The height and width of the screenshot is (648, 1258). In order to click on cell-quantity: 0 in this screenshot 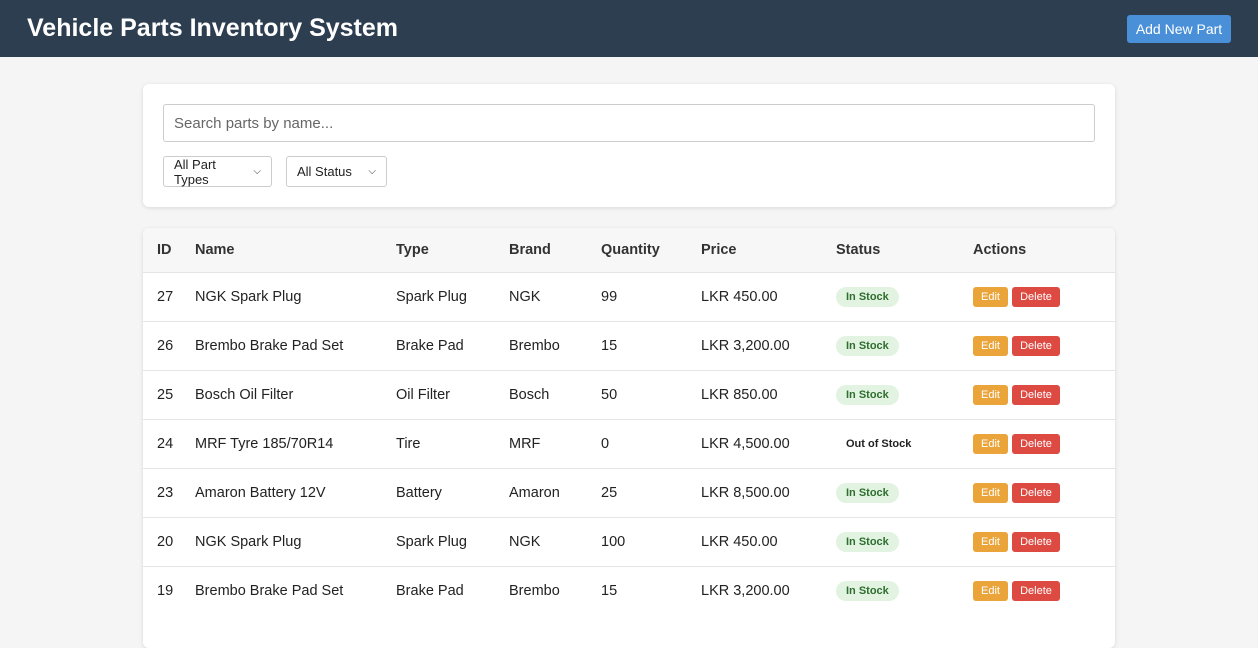, I will do `click(605, 443)`.